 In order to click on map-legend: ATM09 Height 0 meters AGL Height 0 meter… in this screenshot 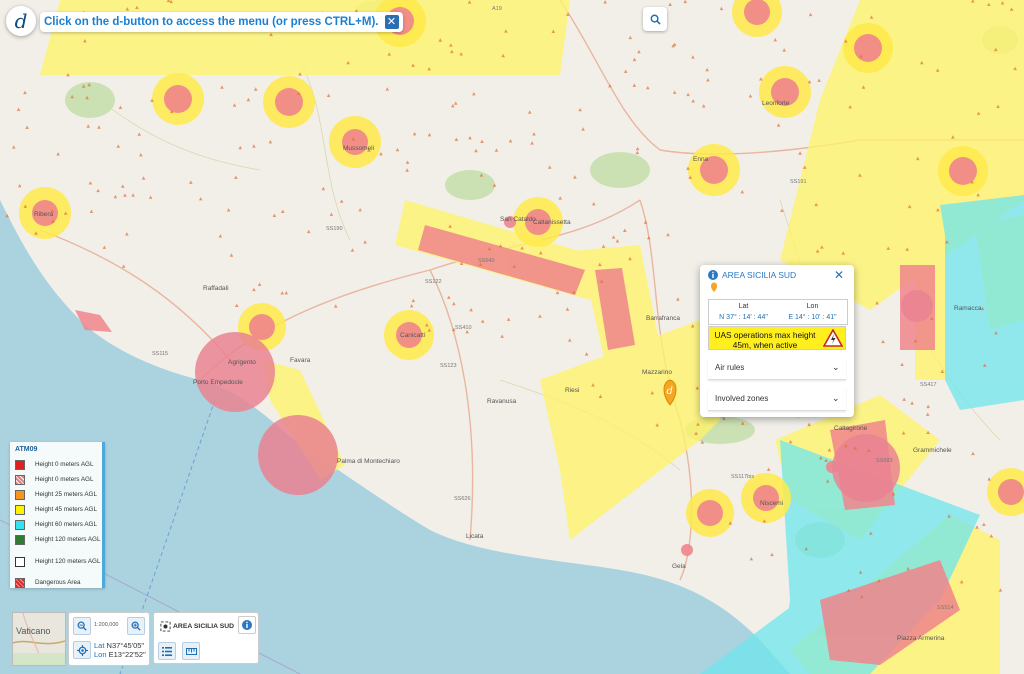, I will do `click(57, 515)`.